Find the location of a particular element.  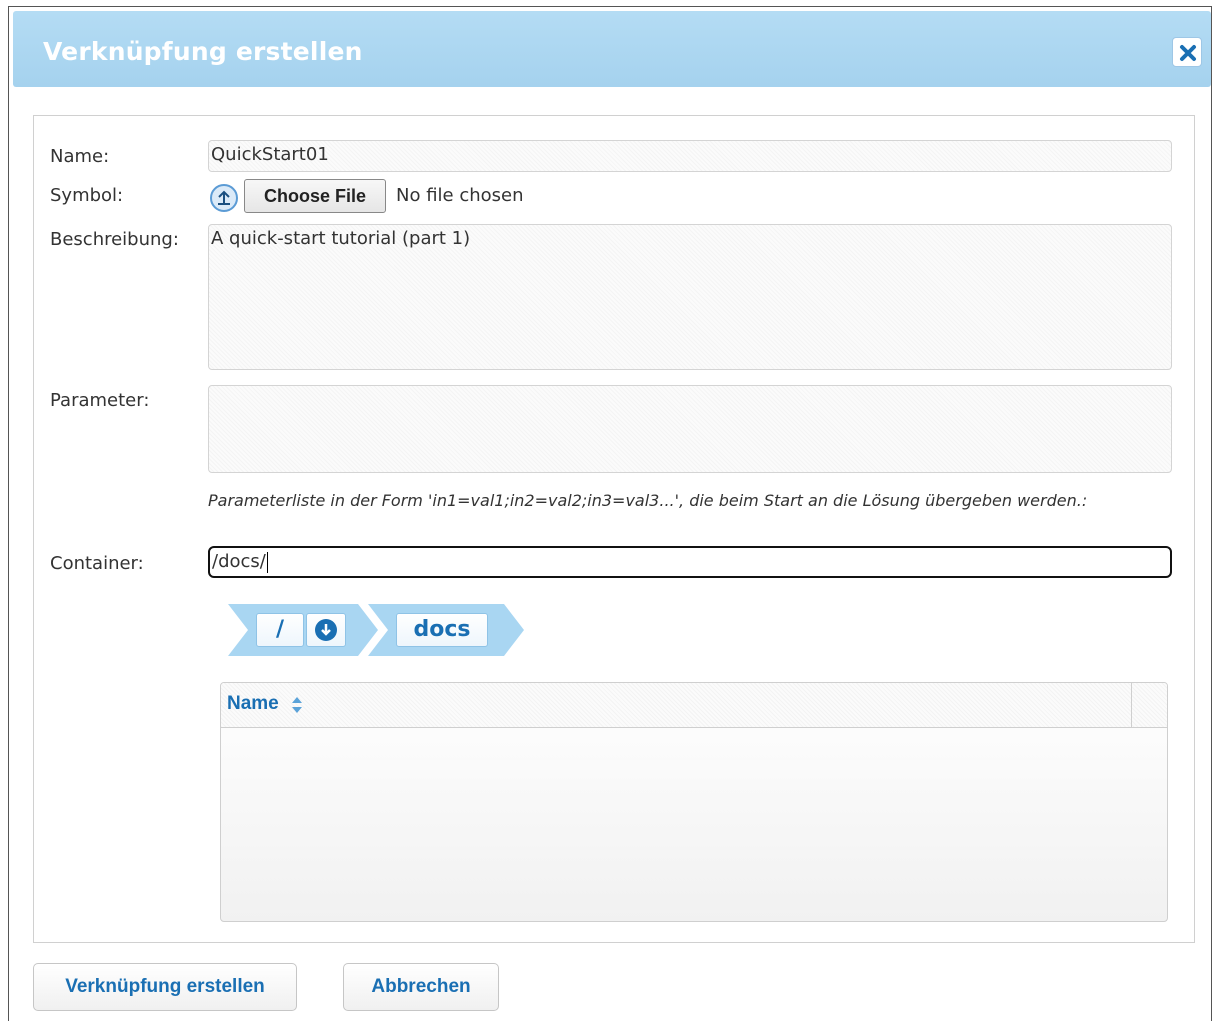

description-label: Beschreibung: is located at coordinates (114, 239).